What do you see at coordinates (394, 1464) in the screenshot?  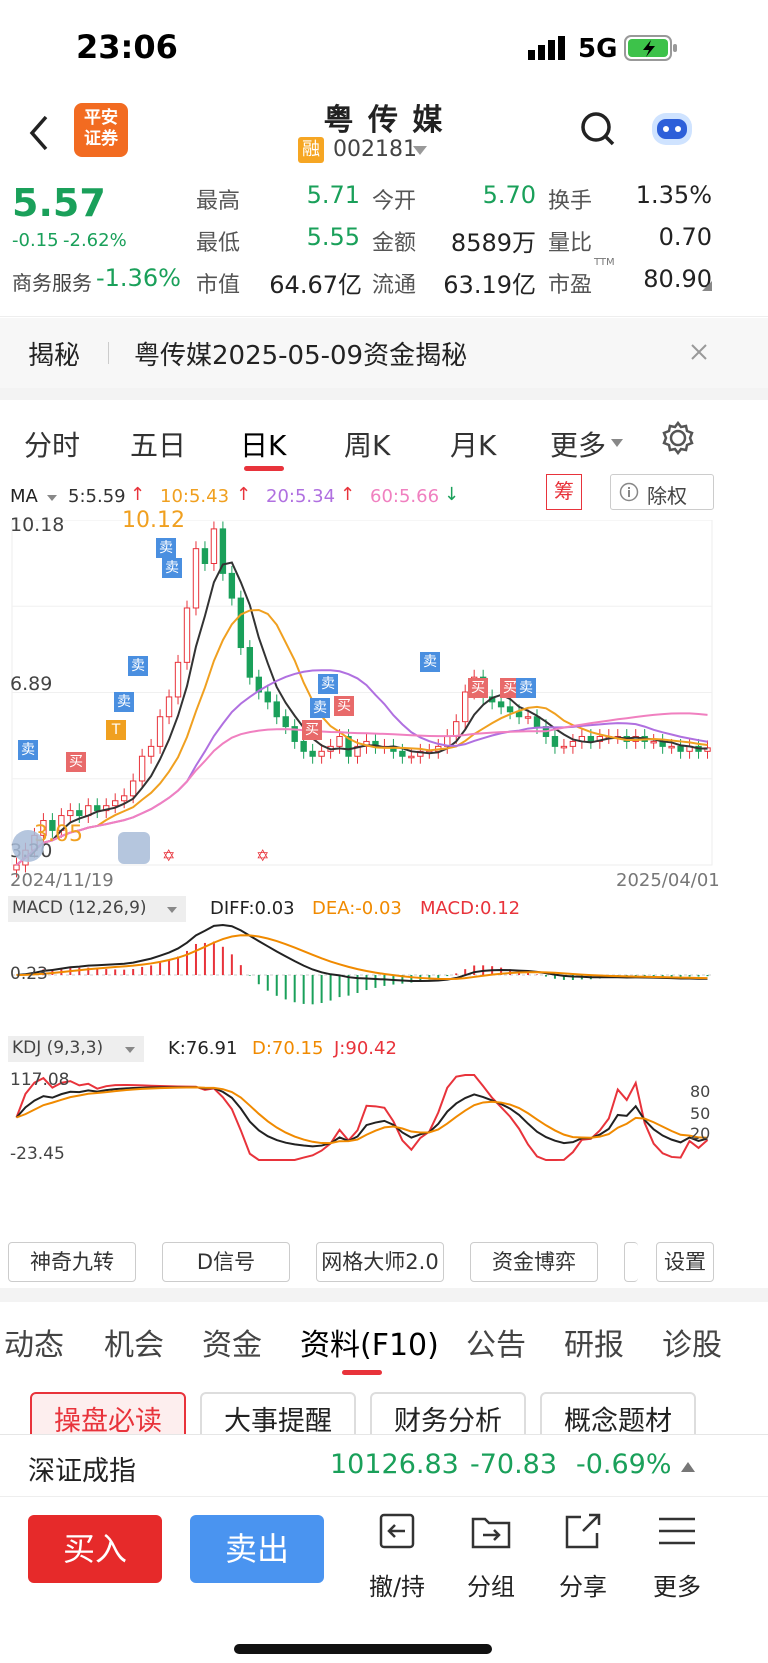 I see `index-value: 10126.83` at bounding box center [394, 1464].